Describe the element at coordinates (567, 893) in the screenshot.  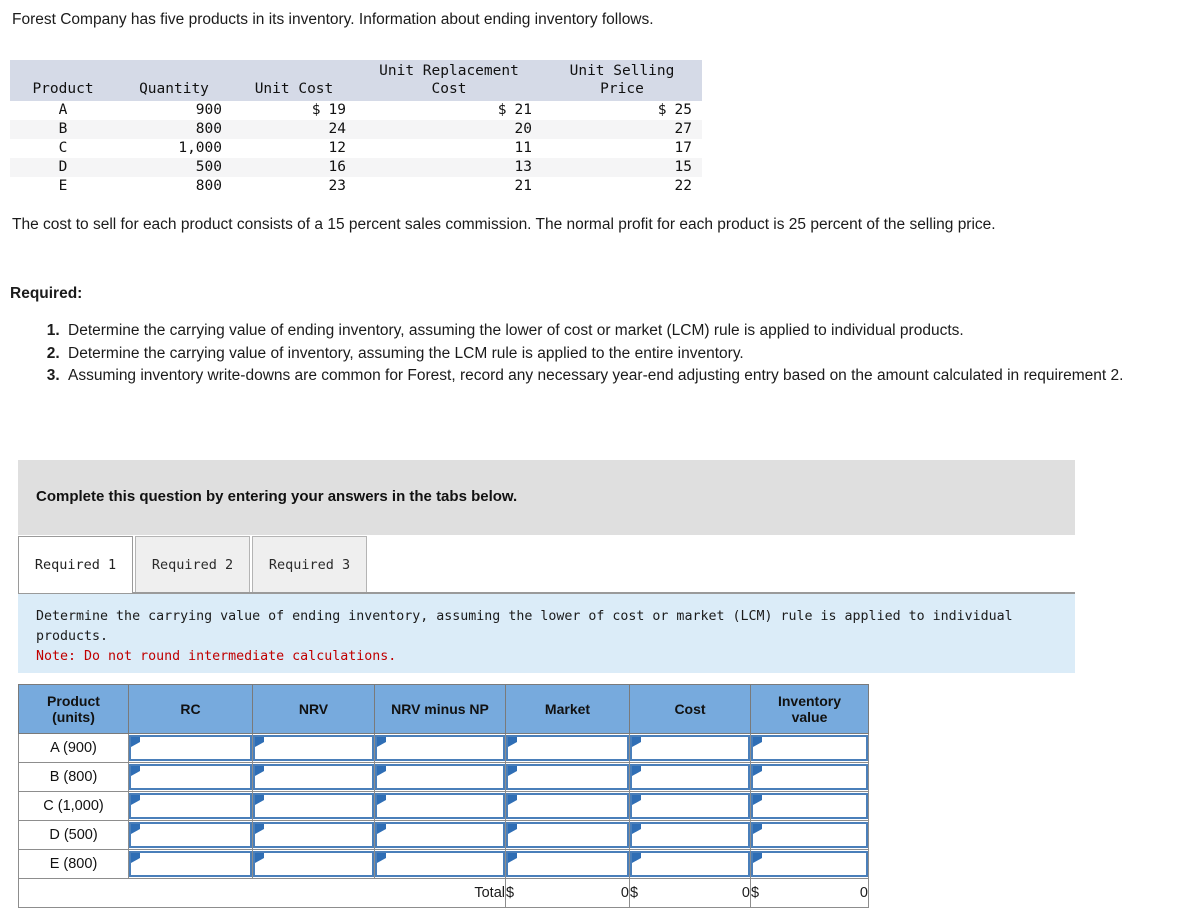
I see `total-market-cell: $ 0` at that location.